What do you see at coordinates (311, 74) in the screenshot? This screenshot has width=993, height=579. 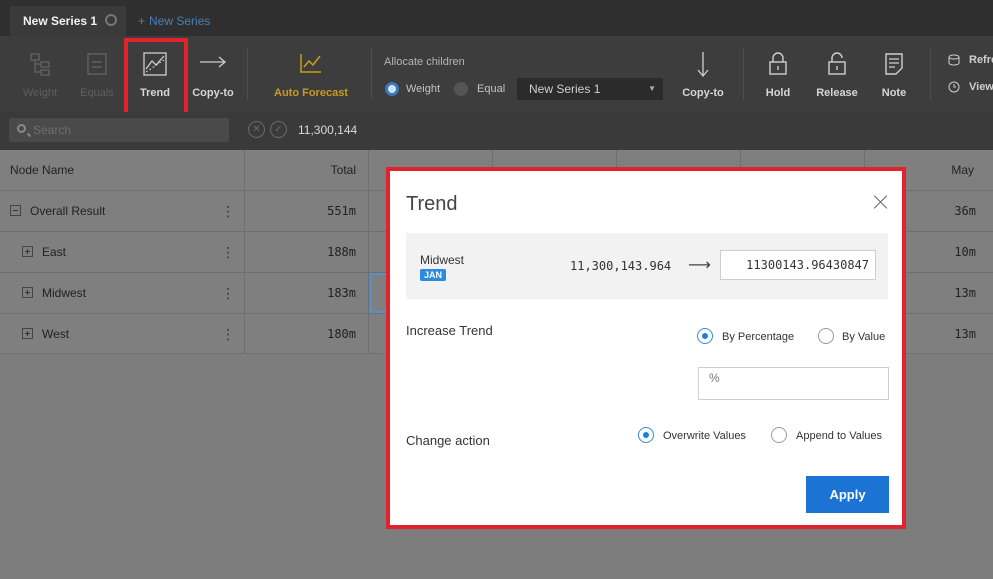 I see `auto-forecast-button: Auto Forecast` at bounding box center [311, 74].